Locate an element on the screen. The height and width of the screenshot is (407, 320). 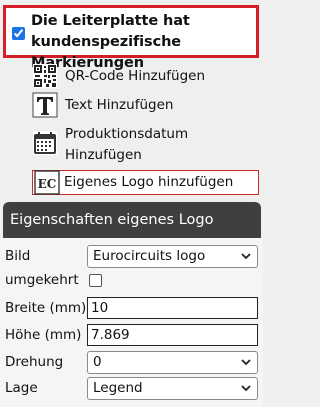
image-select-value: Eurocircuits logo is located at coordinates (149, 256).